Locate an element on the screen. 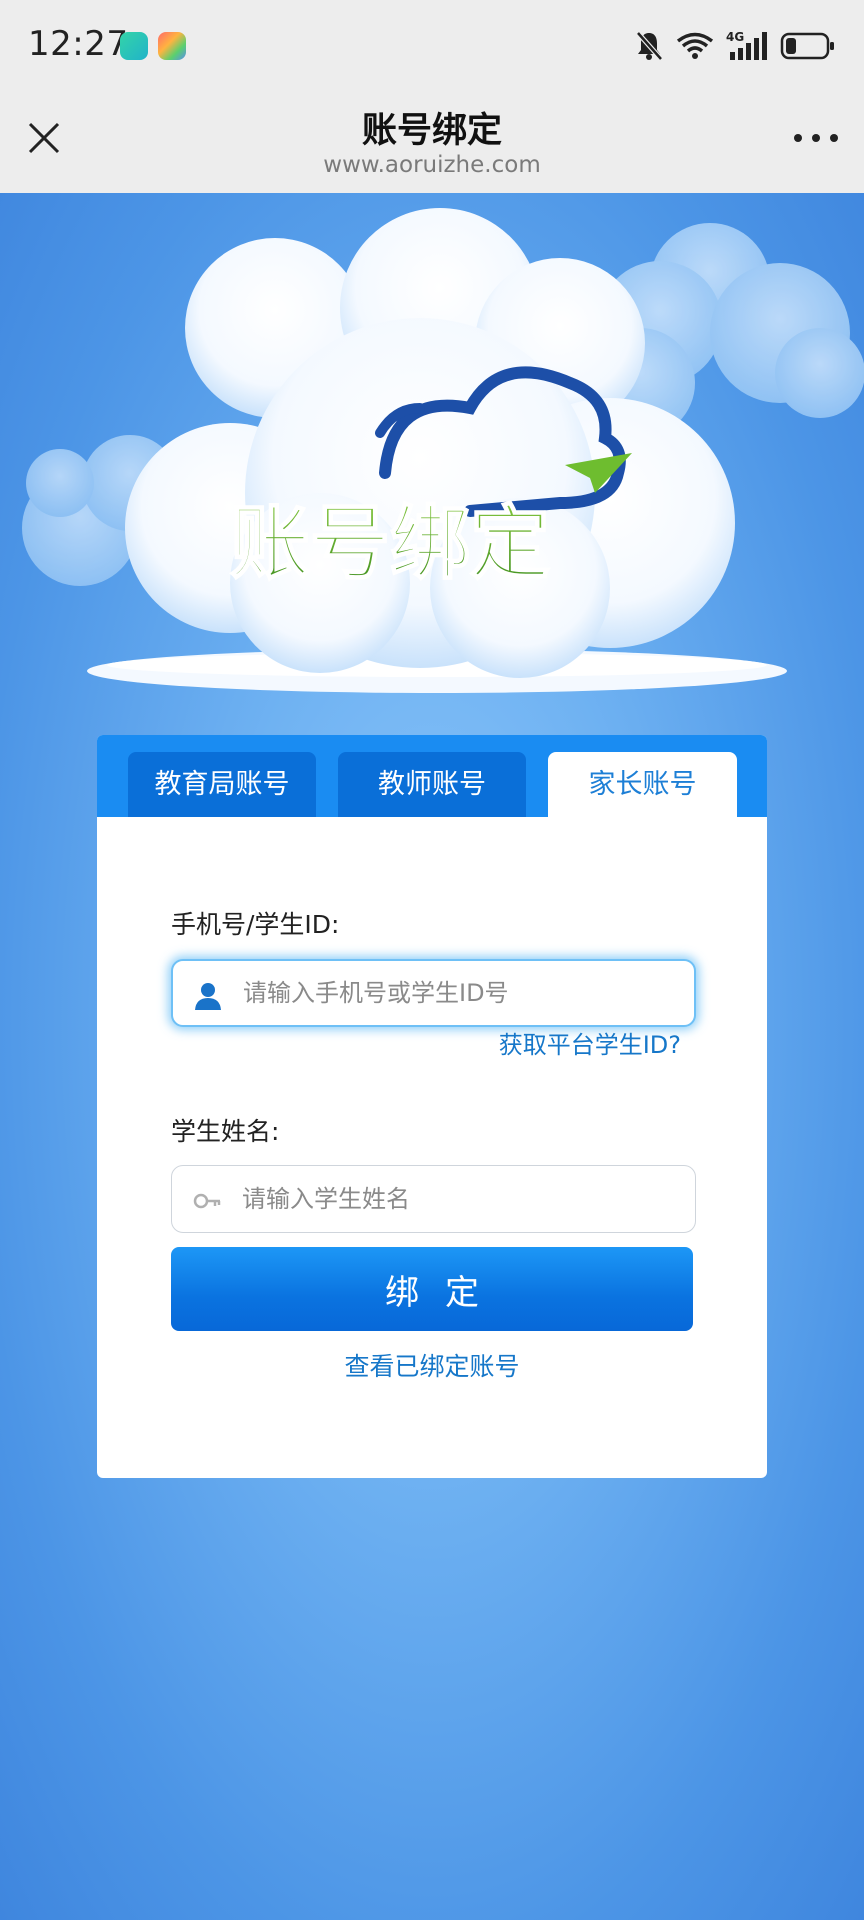  student-name-input is located at coordinates (458, 1199).